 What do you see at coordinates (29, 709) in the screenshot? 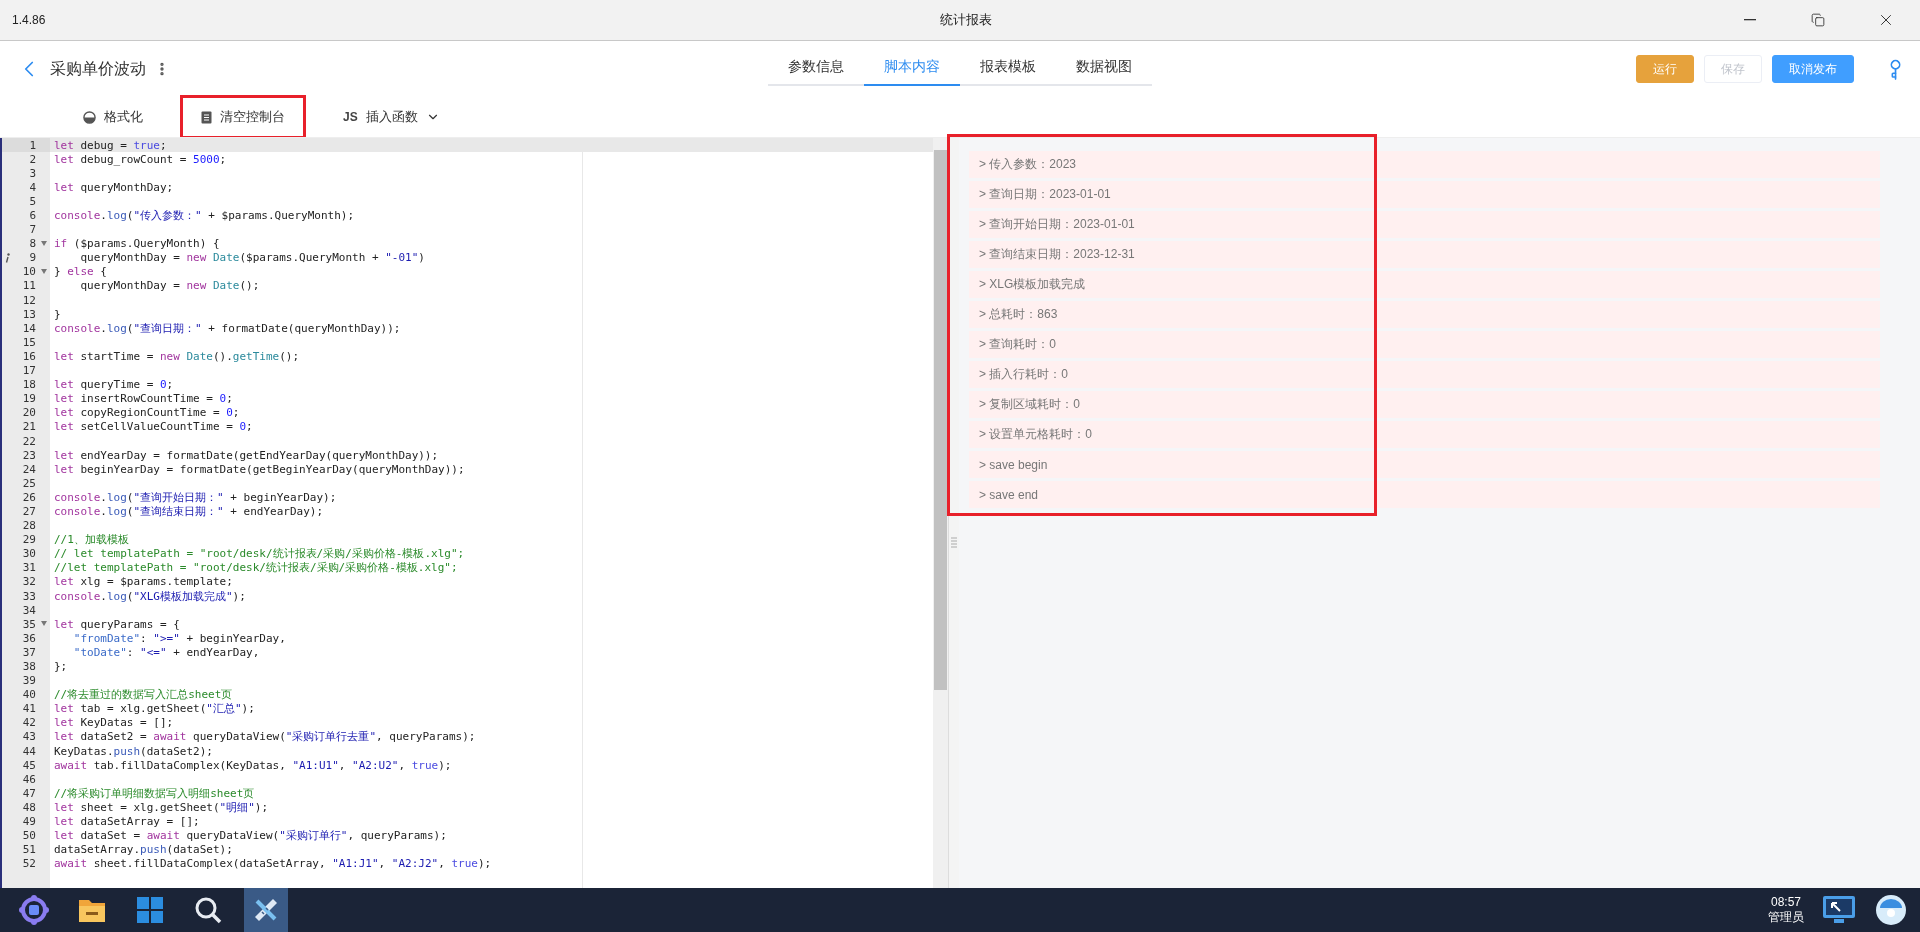
I see `line-number: 41` at bounding box center [29, 709].